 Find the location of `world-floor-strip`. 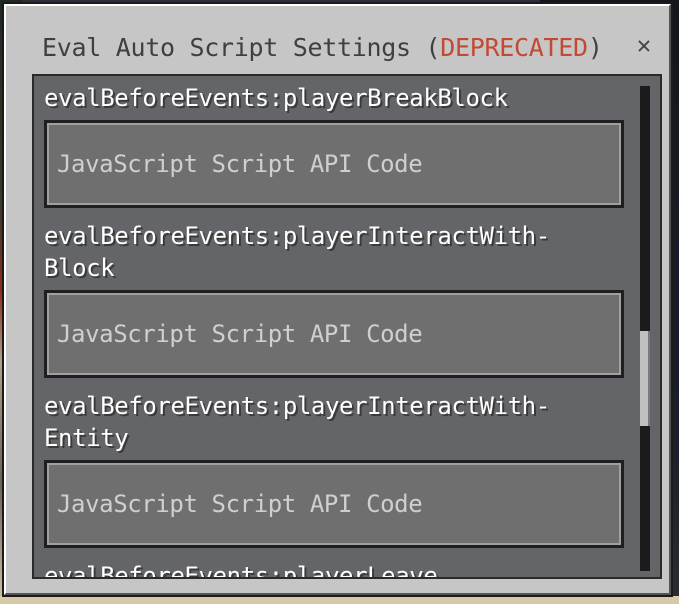

world-floor-strip is located at coordinates (339, 600).